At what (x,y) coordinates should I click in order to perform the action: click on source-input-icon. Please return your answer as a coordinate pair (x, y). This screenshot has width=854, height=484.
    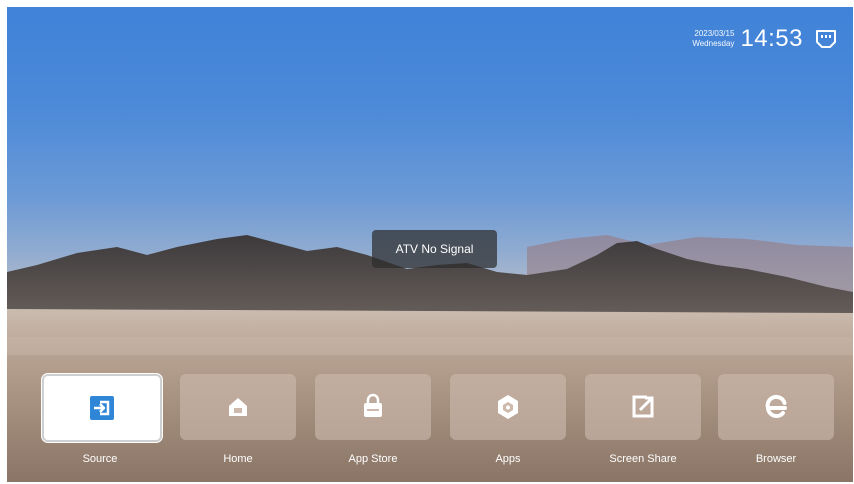
    Looking at the image, I should click on (102, 408).